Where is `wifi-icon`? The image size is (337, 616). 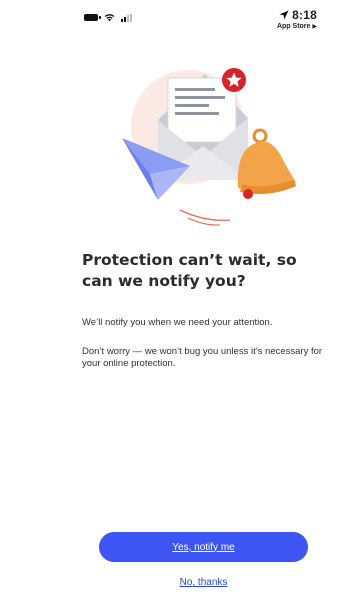
wifi-icon is located at coordinates (109, 18).